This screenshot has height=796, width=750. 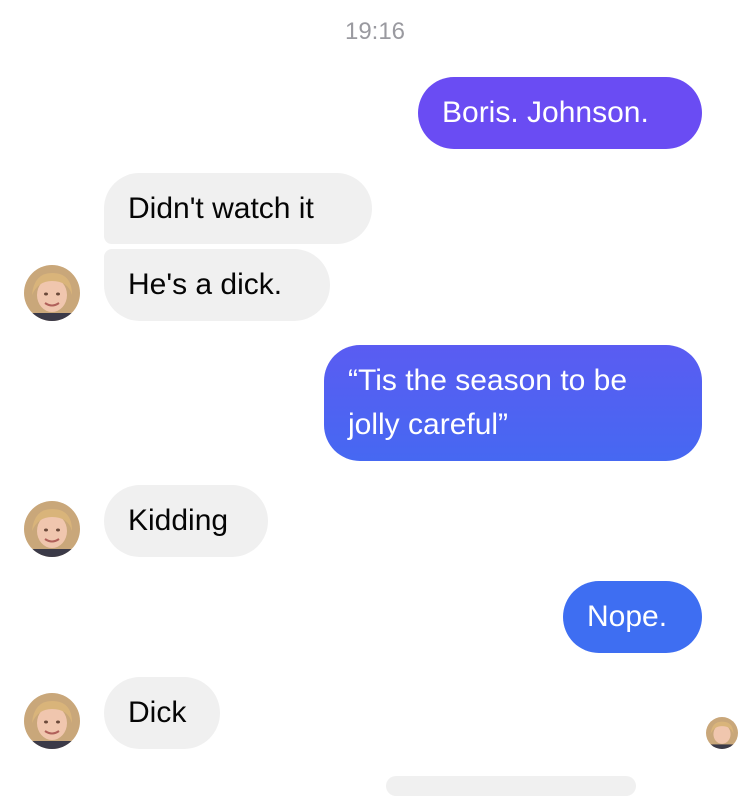 What do you see at coordinates (722, 733) in the screenshot?
I see `read-receipt-avatar-icon` at bounding box center [722, 733].